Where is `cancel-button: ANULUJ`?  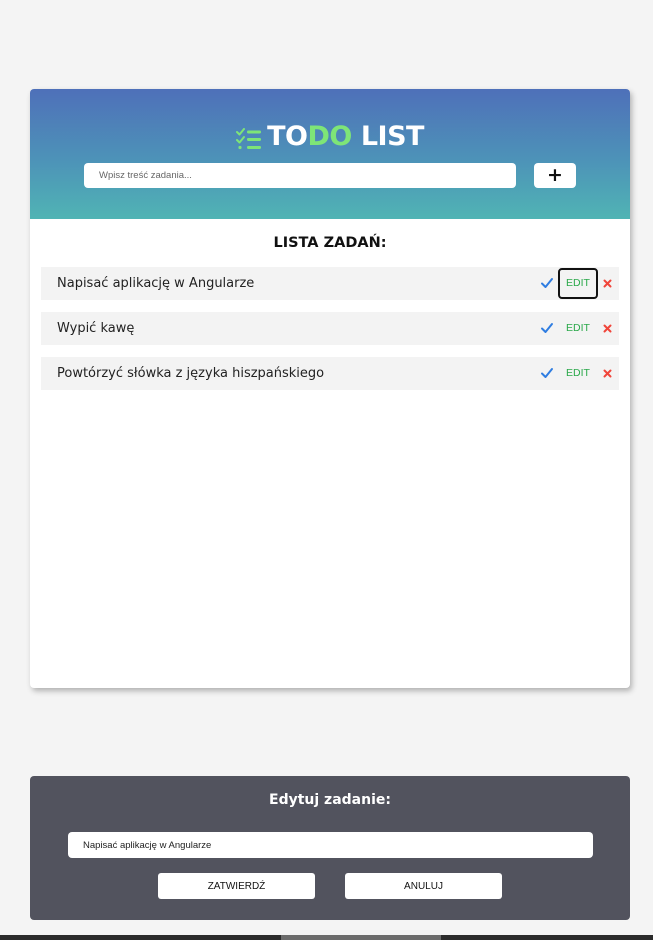 cancel-button: ANULUJ is located at coordinates (423, 886).